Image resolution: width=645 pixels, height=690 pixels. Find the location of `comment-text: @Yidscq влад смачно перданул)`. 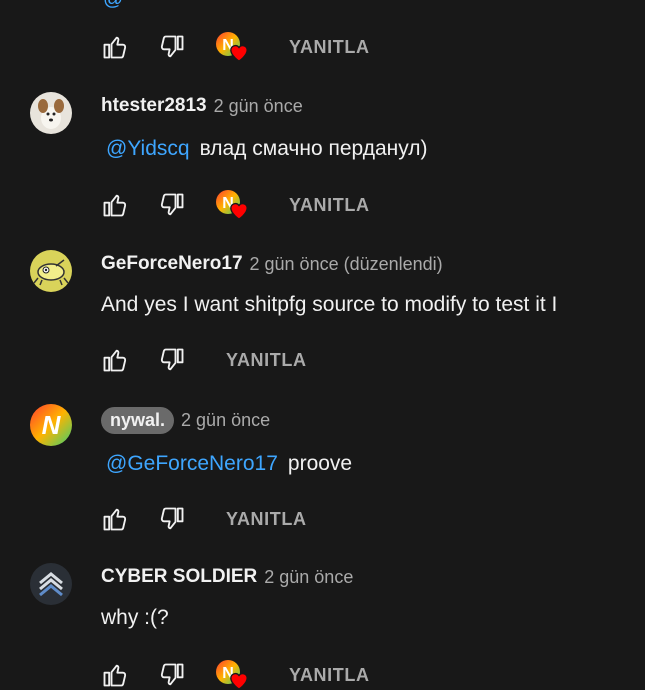

comment-text: @Yidscq влад смачно перданул) is located at coordinates (264, 149).